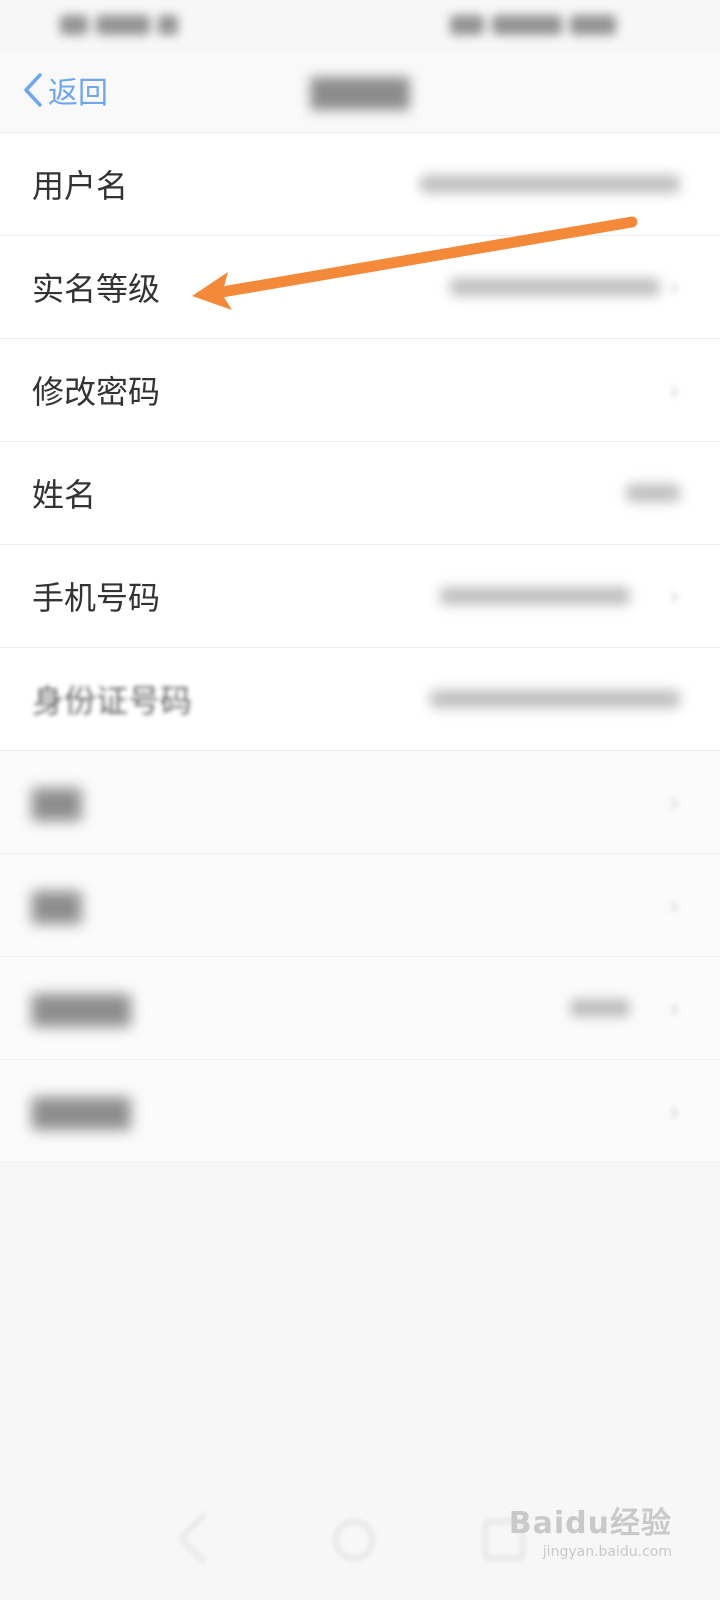  Describe the element at coordinates (360, 25) in the screenshot. I see `status-bar` at that location.